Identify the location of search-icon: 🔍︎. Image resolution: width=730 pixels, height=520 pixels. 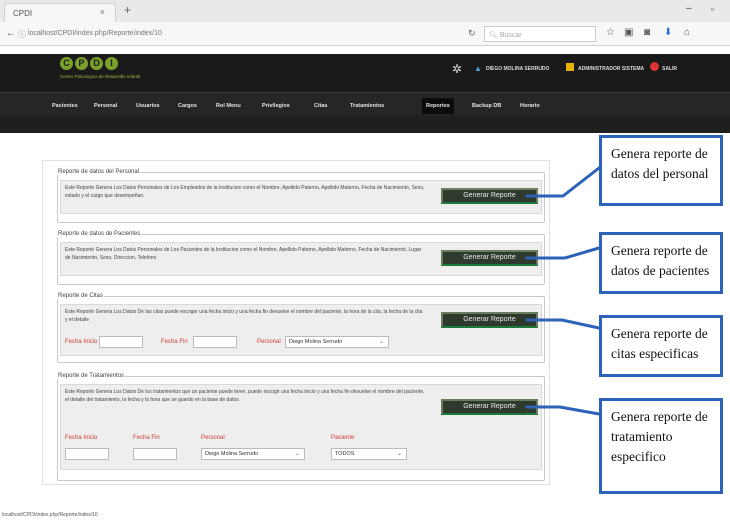
(494, 35).